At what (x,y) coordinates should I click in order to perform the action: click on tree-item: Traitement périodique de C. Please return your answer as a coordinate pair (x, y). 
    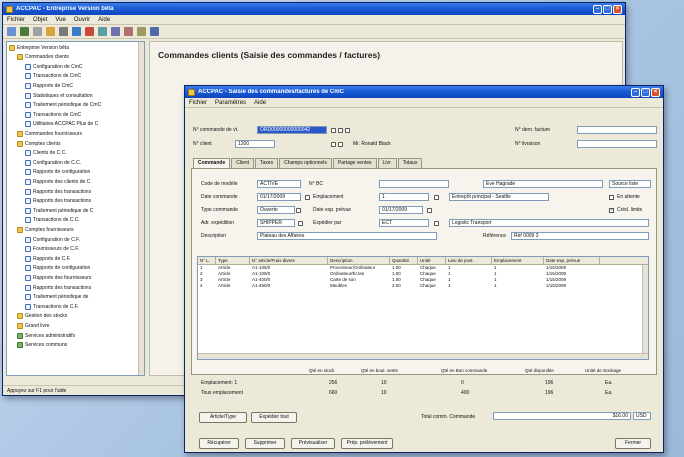
    Looking at the image, I should click on (59, 210).